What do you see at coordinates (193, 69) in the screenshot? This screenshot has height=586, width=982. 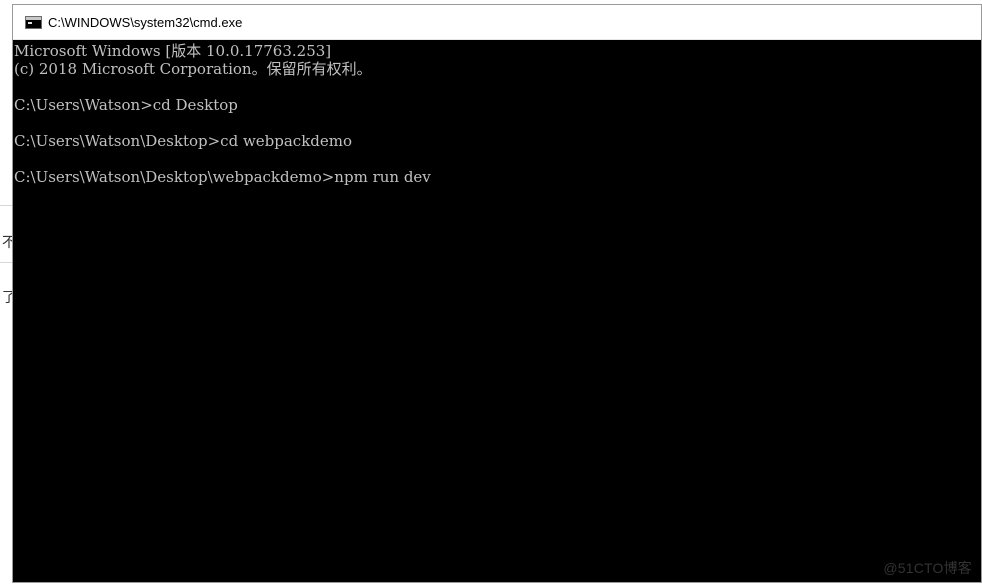 I see `console-line: (c) 2018 Microsoft Corporation。保留所有权利。` at bounding box center [193, 69].